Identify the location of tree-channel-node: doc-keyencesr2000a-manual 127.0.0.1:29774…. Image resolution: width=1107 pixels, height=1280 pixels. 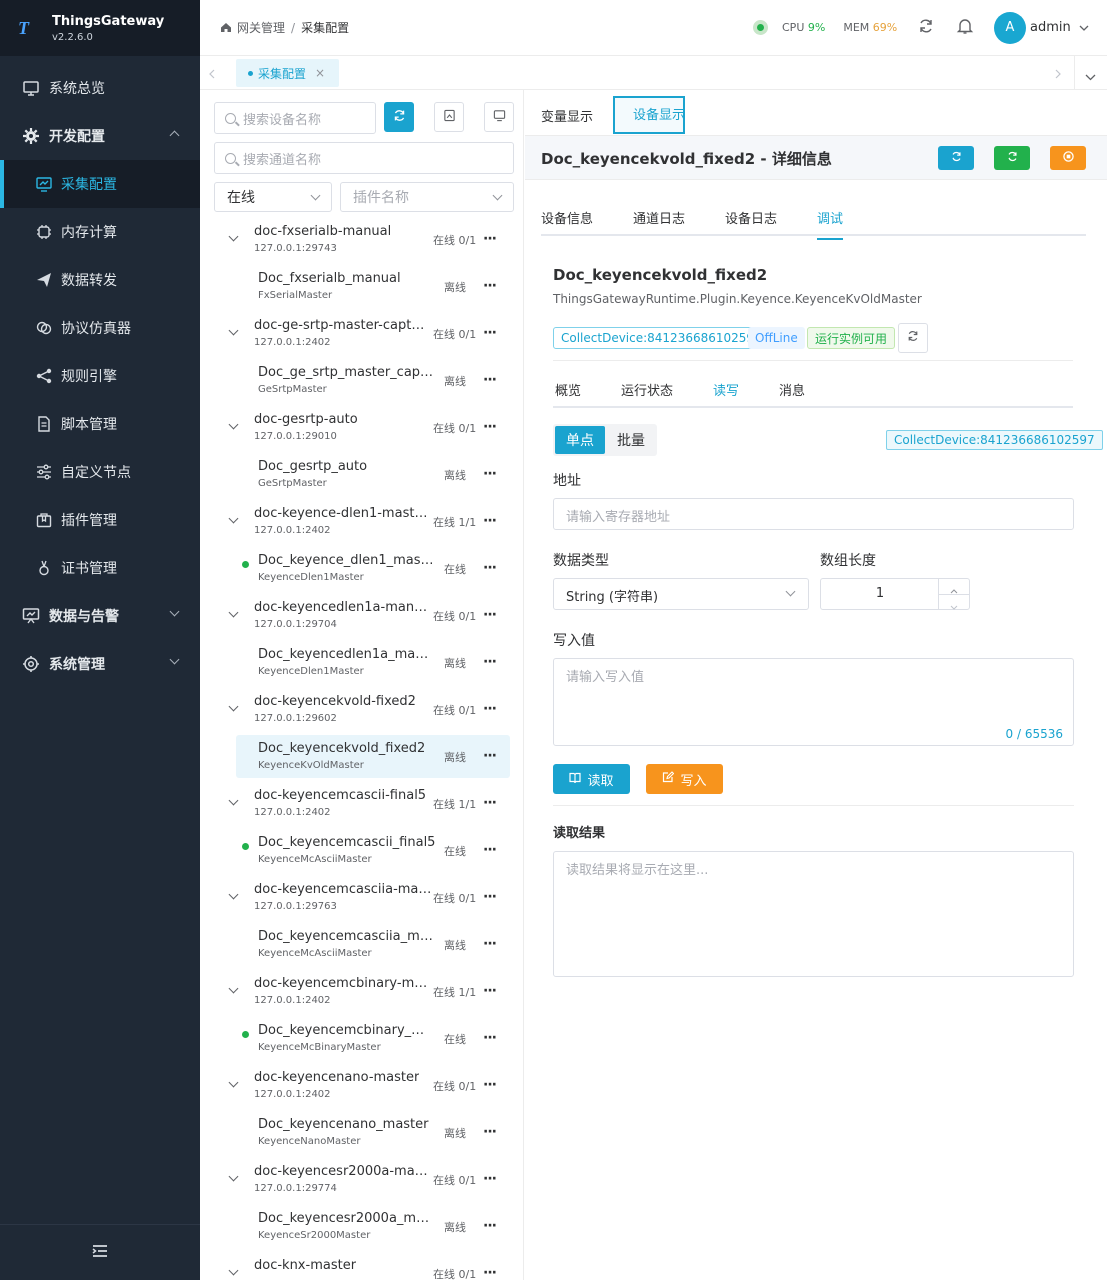
(359, 1186).